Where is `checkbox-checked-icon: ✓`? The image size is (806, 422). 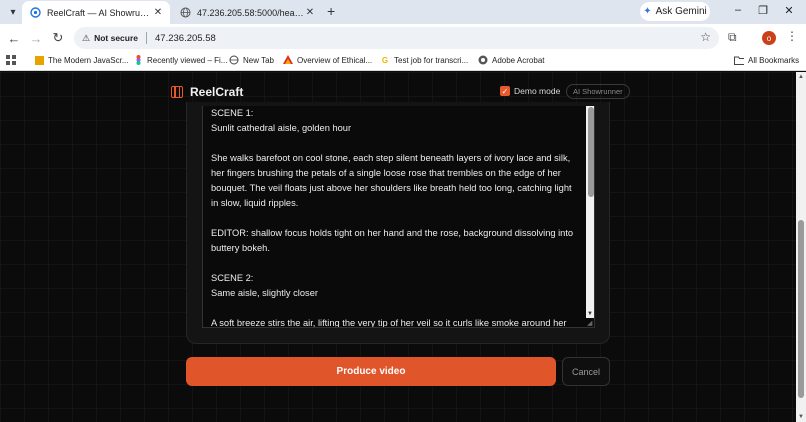
checkbox-checked-icon: ✓ is located at coordinates (505, 91).